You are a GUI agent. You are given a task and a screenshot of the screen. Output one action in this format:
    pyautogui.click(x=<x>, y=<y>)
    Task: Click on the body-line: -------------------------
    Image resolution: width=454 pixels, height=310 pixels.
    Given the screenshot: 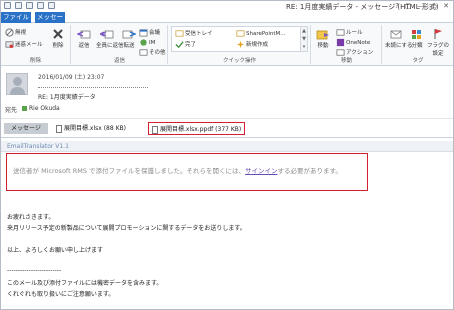 What is the action you would take?
    pyautogui.click(x=34, y=270)
    